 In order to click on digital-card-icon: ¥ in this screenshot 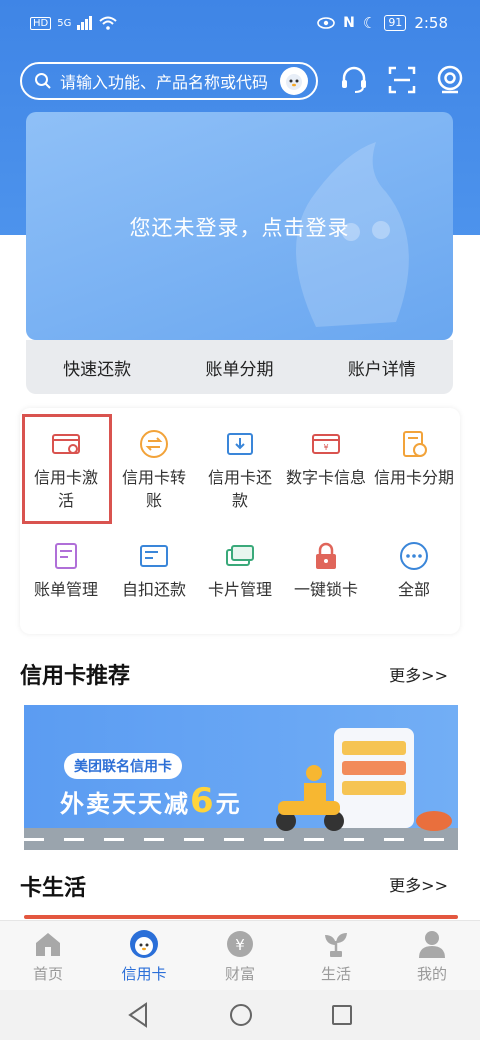, I will do `click(326, 444)`.